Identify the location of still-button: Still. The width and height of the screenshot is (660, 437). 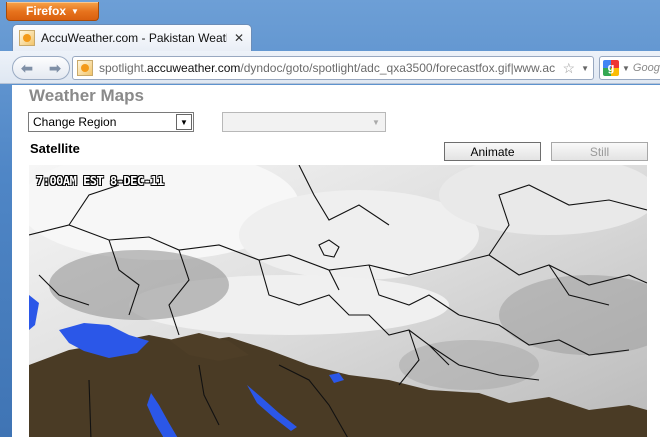
(599, 151).